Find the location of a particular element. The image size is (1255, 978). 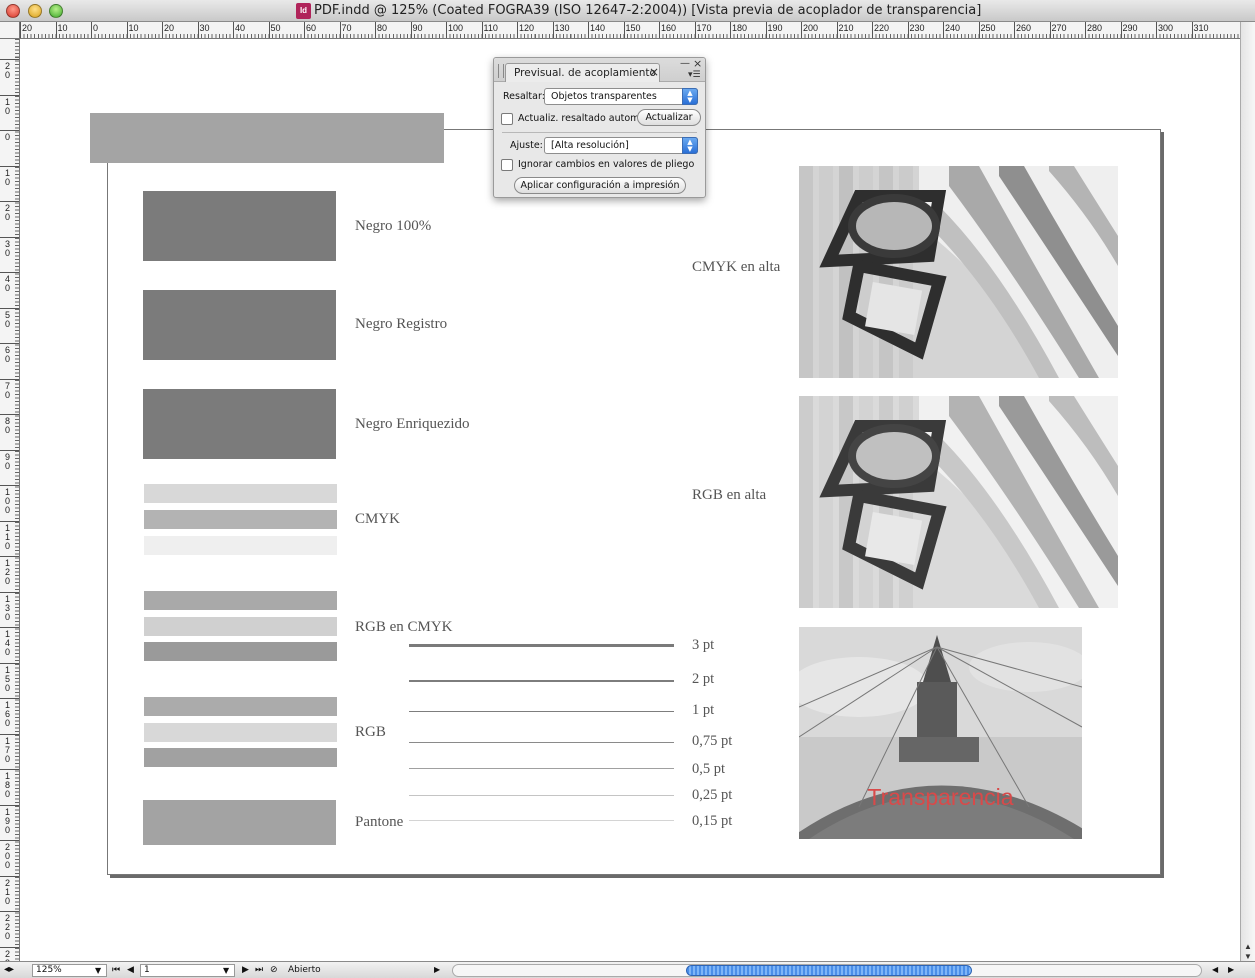

scroll-left-arrow-icon: ◀ is located at coordinates (1215, 969).